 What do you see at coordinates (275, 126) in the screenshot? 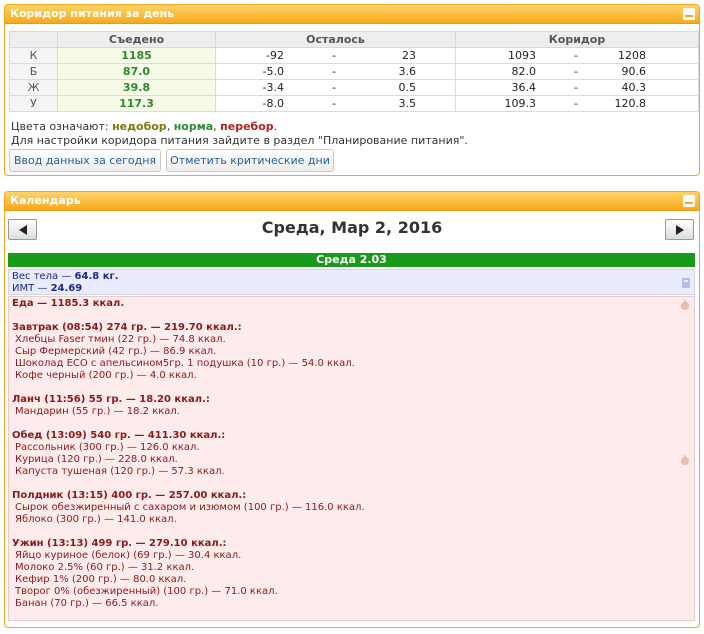
I see `legend-end: .` at bounding box center [275, 126].